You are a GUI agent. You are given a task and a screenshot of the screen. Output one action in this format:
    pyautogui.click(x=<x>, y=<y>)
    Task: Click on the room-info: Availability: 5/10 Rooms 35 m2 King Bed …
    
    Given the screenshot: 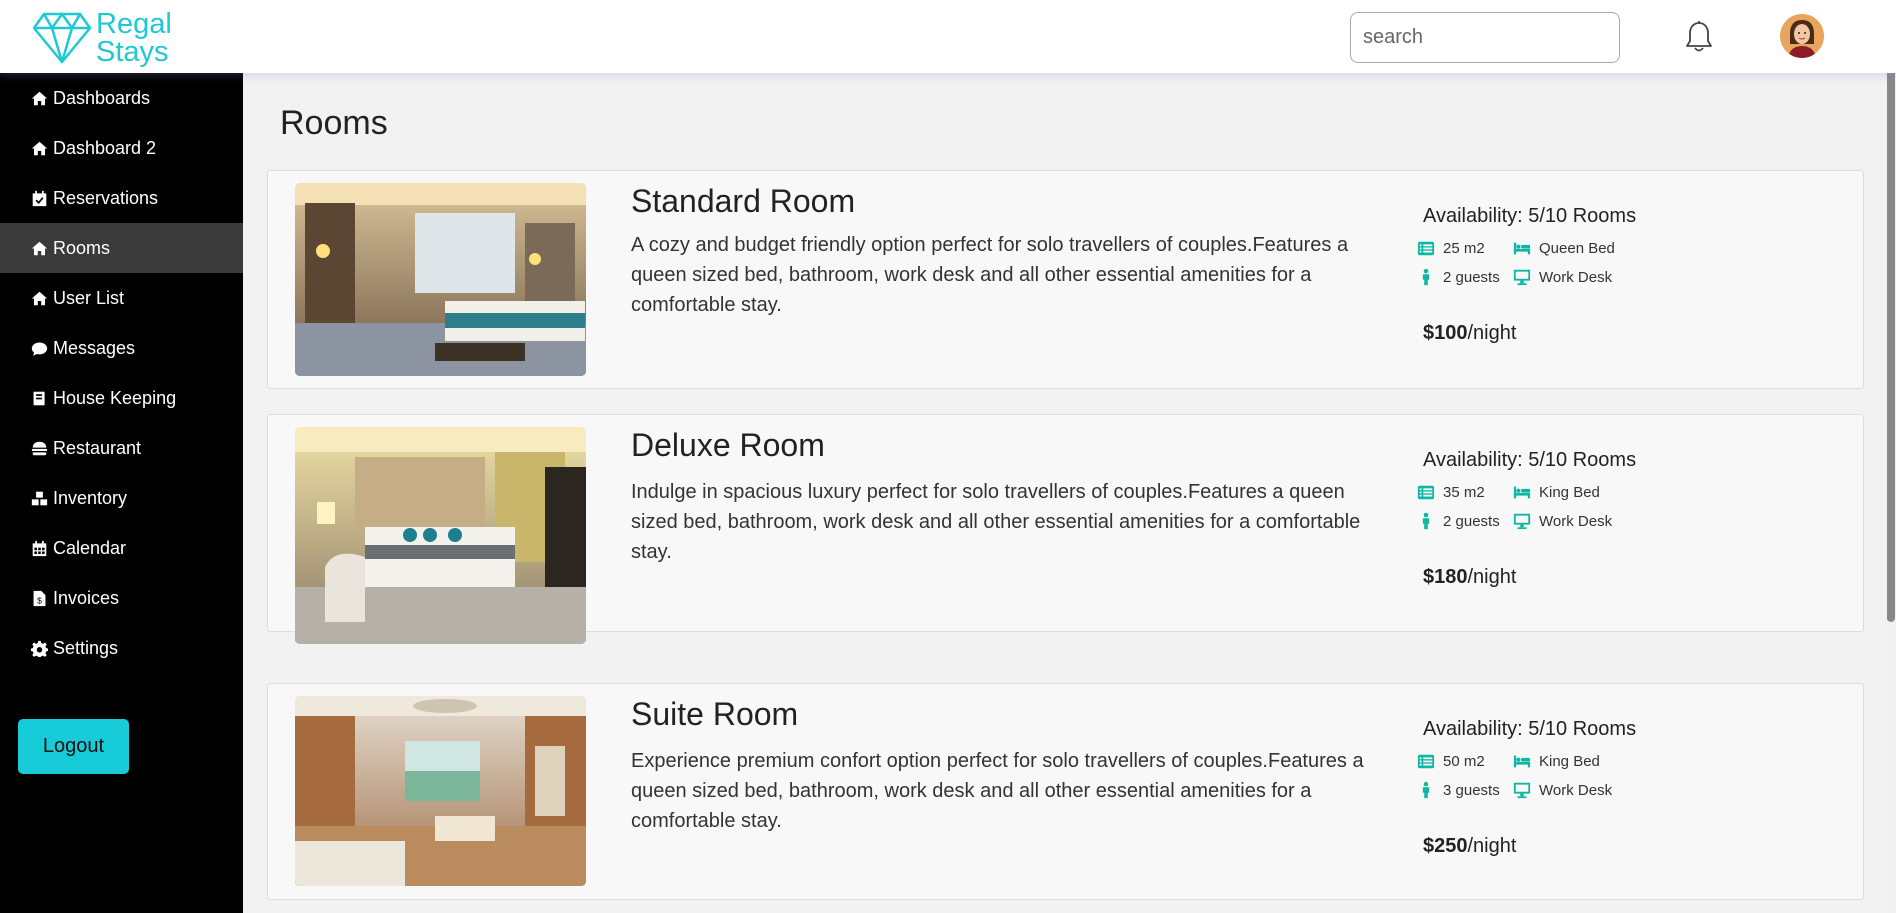 What is the action you would take?
    pyautogui.click(x=1570, y=519)
    